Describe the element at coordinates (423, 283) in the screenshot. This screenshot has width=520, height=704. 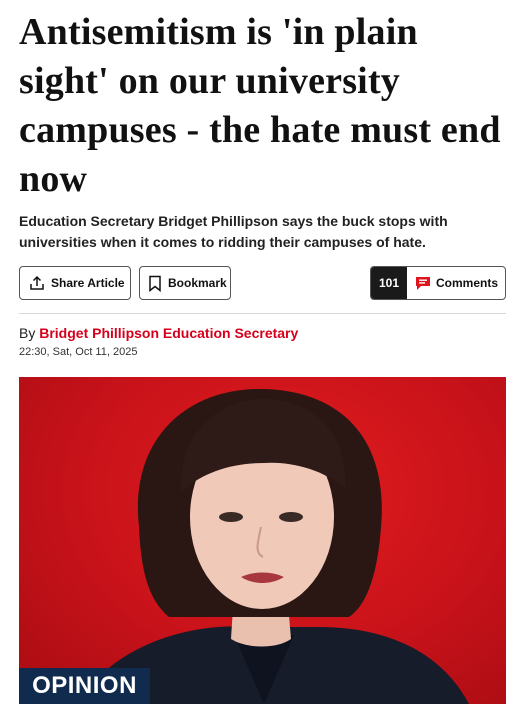
I see `comment-bubble-icon` at that location.